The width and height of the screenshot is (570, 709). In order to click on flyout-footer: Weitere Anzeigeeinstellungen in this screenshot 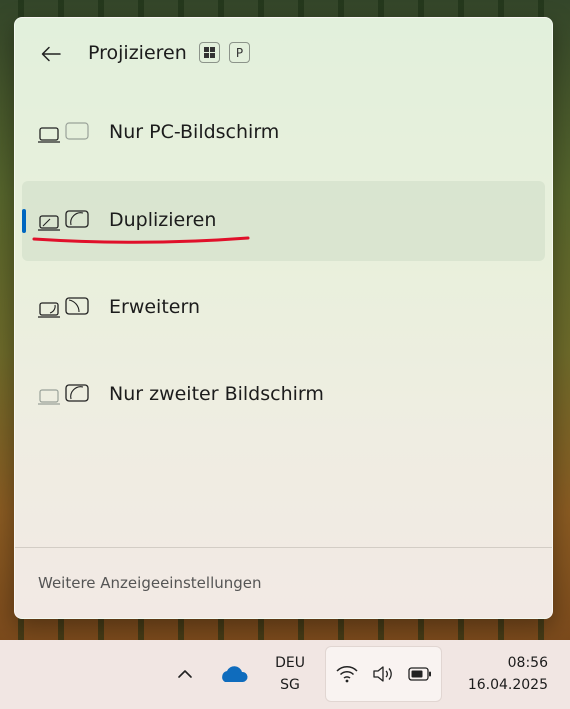, I will do `click(283, 582)`.